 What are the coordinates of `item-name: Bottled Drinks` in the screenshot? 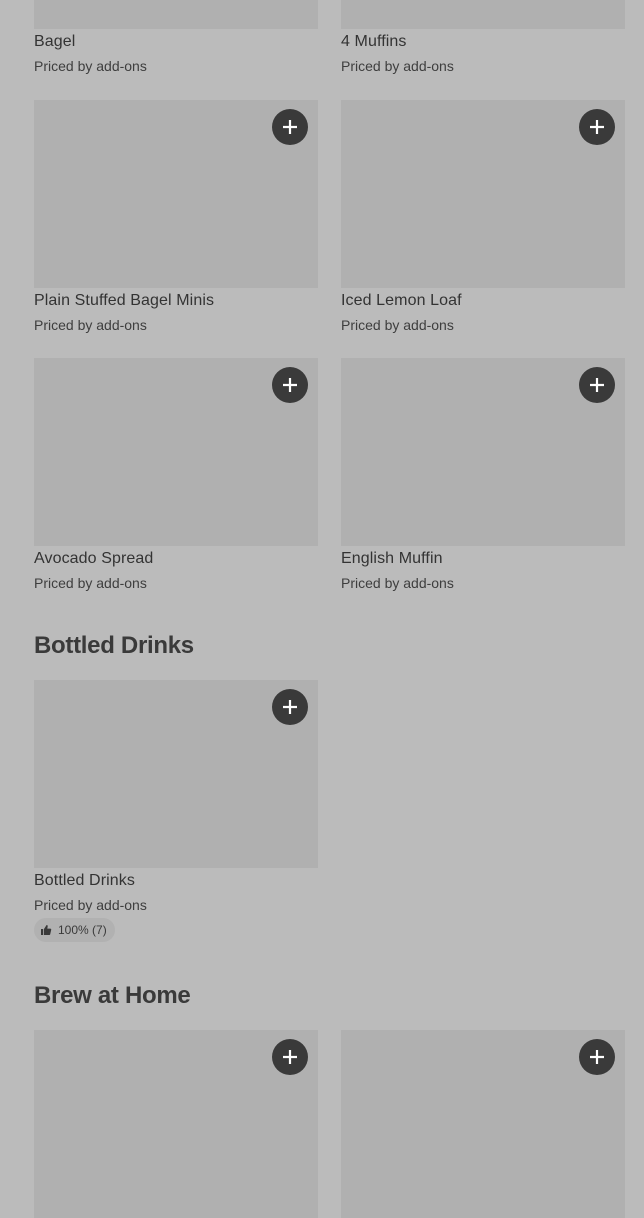 It's located at (84, 880).